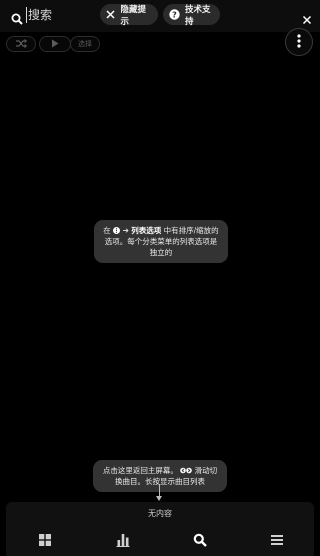  Describe the element at coordinates (146, 230) in the screenshot. I see `tip-bold-label: 列表选项` at that location.